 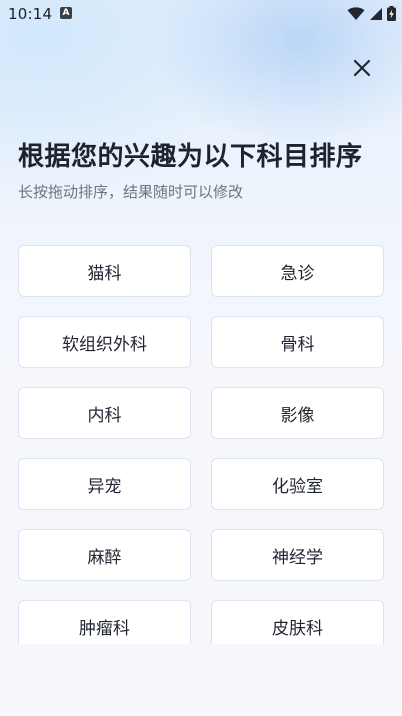 I want to click on subject-card-anesthesia: 麻醉, so click(x=104, y=555).